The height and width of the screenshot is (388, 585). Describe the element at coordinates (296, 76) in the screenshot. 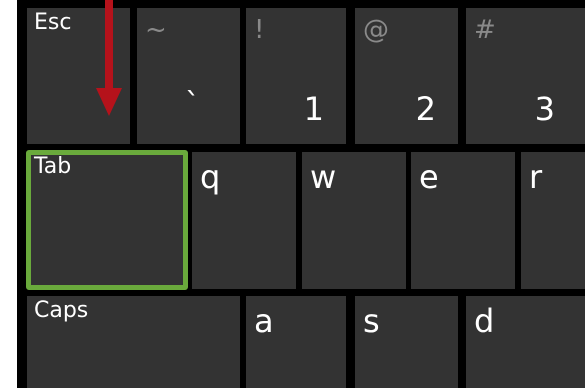

I see `key-1: ! 1` at that location.